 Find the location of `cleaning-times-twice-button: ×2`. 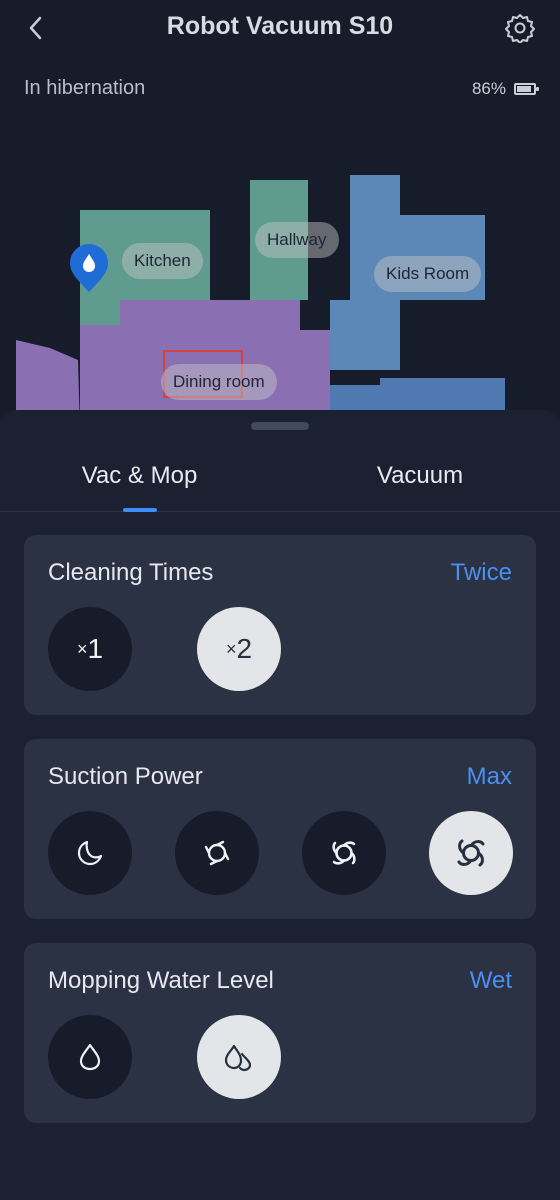

cleaning-times-twice-button: ×2 is located at coordinates (239, 649).